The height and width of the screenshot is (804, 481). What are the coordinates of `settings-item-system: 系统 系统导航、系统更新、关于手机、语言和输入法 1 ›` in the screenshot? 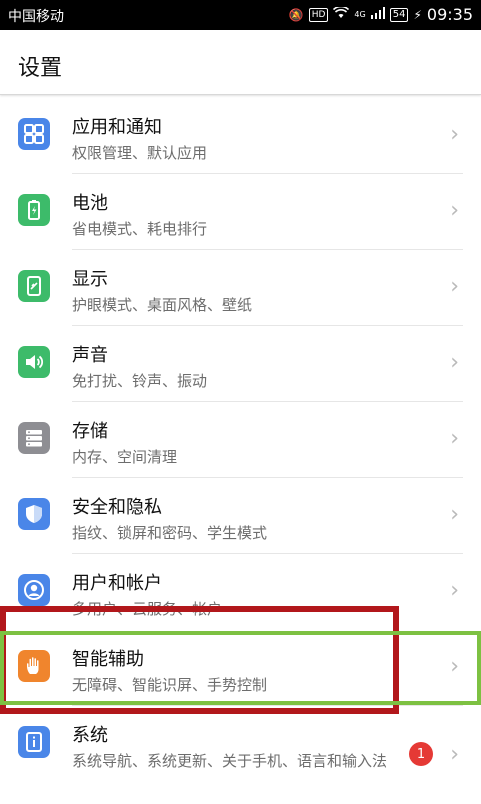 It's located at (240, 755).